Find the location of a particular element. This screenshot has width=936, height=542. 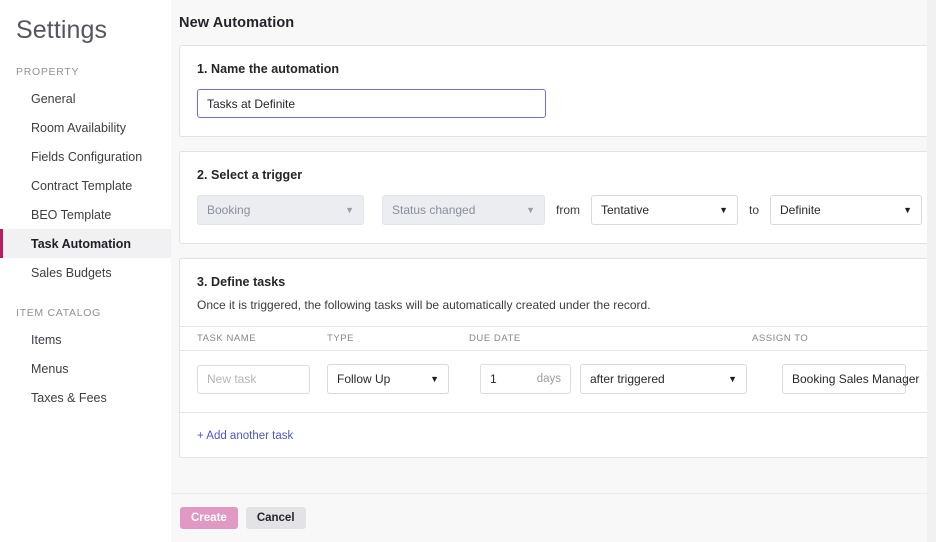

trigger-record-type-select: Booking ▼ is located at coordinates (280, 210).